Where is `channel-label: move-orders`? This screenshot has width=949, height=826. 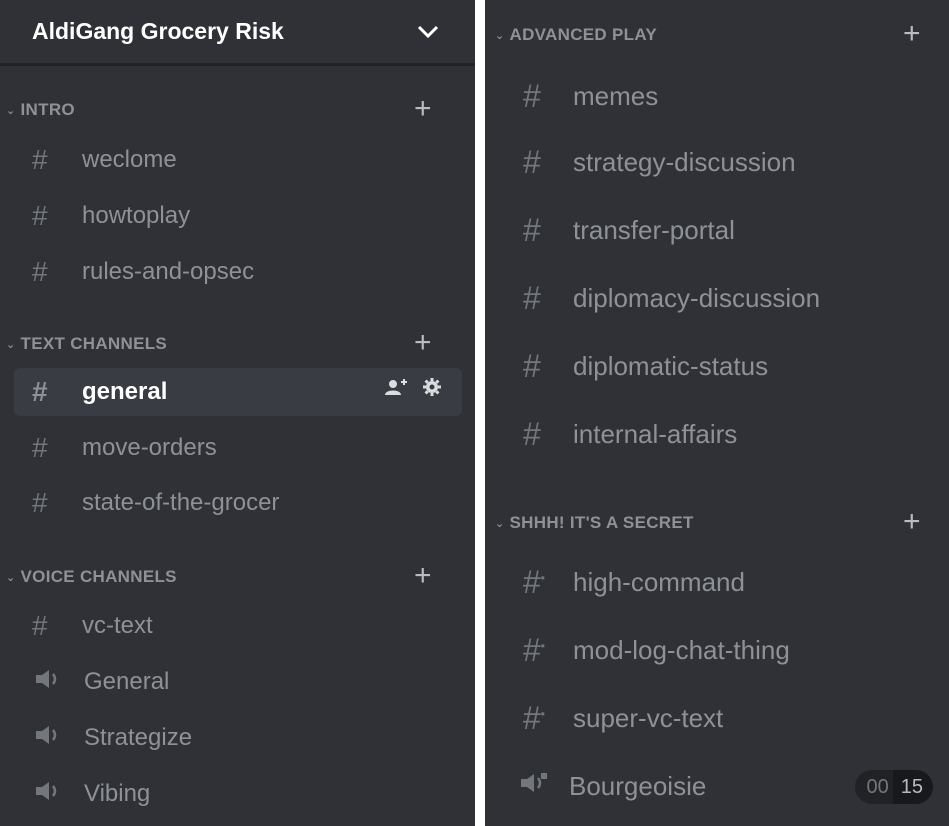 channel-label: move-orders is located at coordinates (149, 447).